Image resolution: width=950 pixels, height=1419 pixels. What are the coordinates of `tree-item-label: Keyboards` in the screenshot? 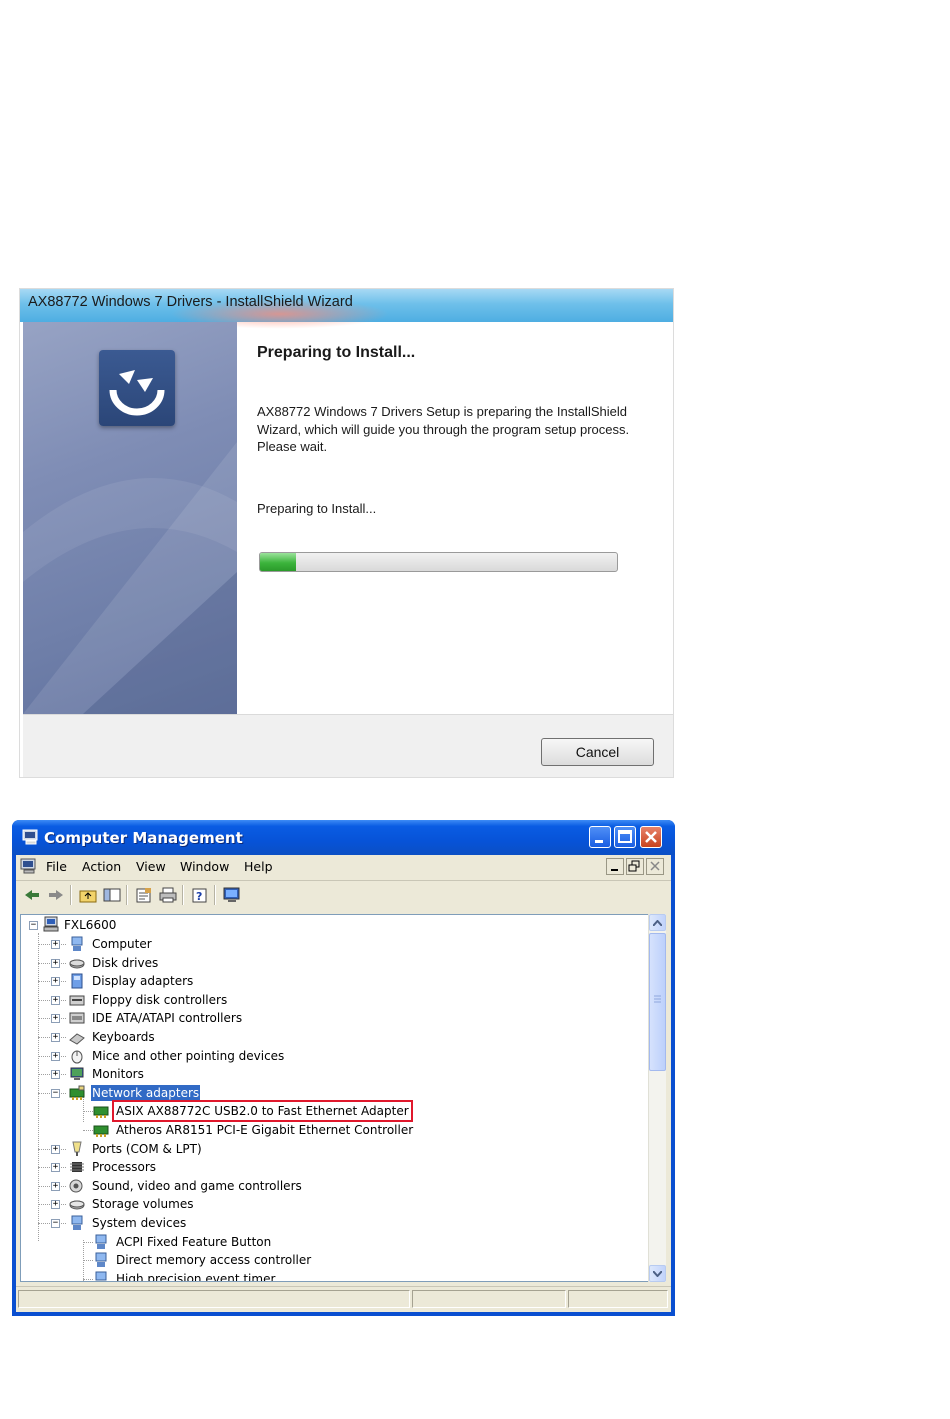 It's located at (123, 1037).